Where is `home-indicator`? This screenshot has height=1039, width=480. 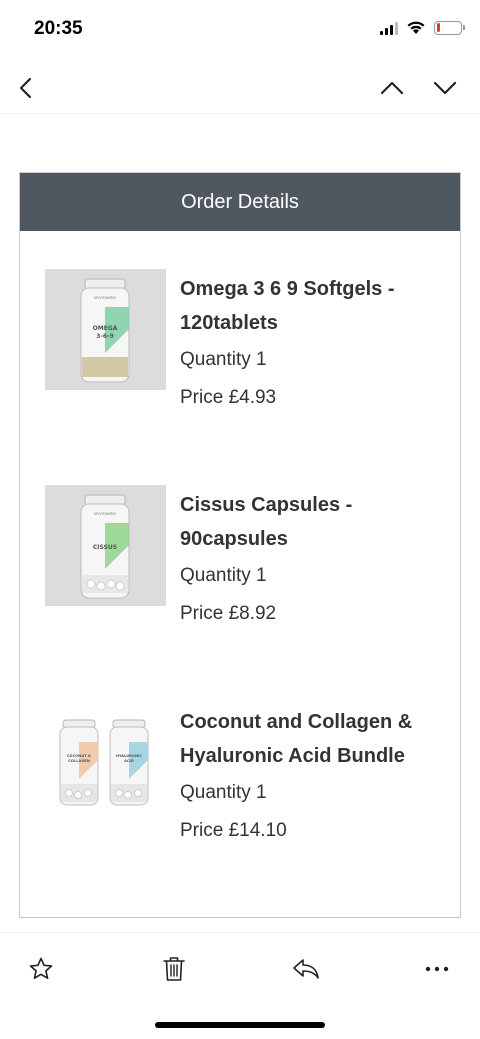 home-indicator is located at coordinates (240, 1025).